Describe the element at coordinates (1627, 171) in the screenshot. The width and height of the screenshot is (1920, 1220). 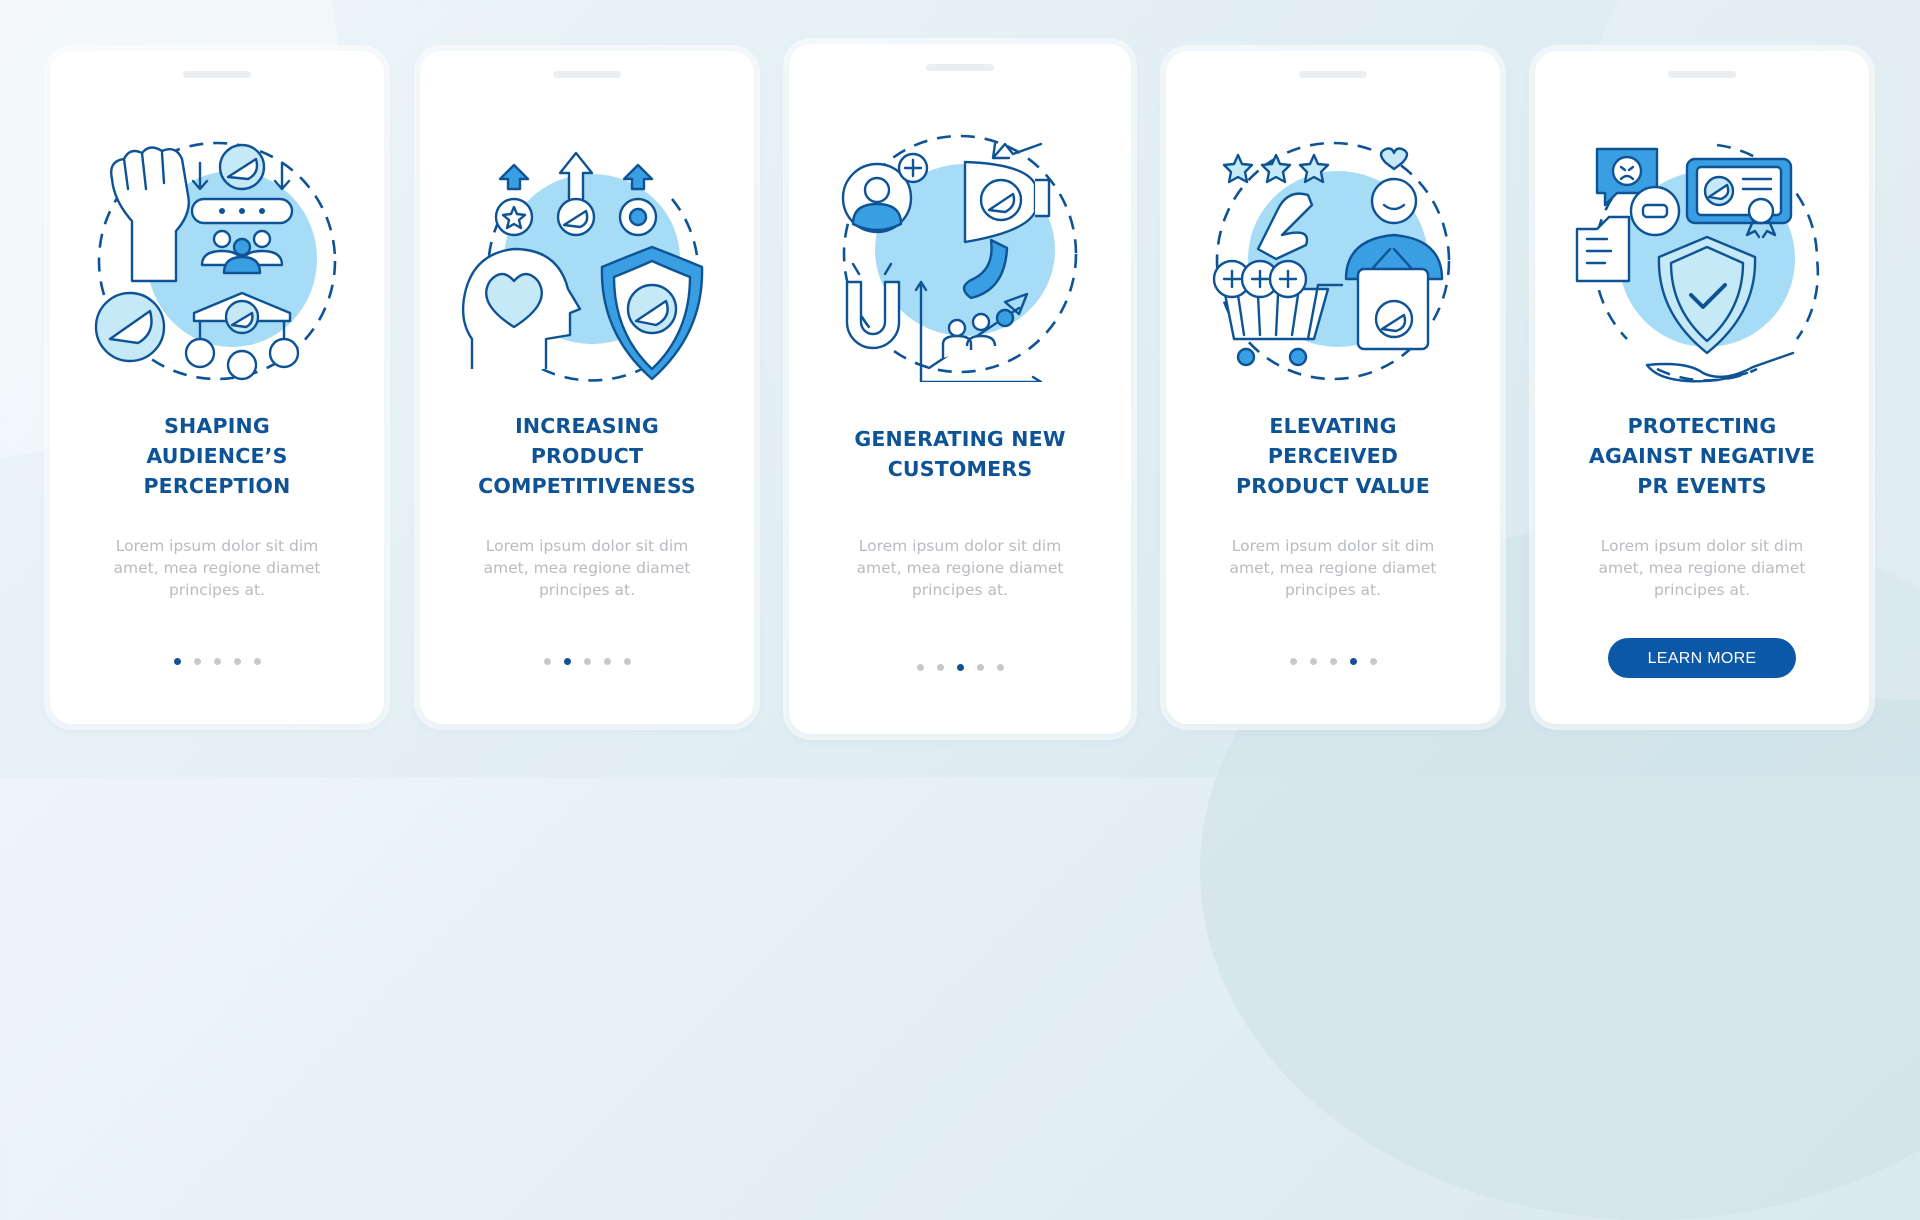
I see `angry-face-icon` at that location.